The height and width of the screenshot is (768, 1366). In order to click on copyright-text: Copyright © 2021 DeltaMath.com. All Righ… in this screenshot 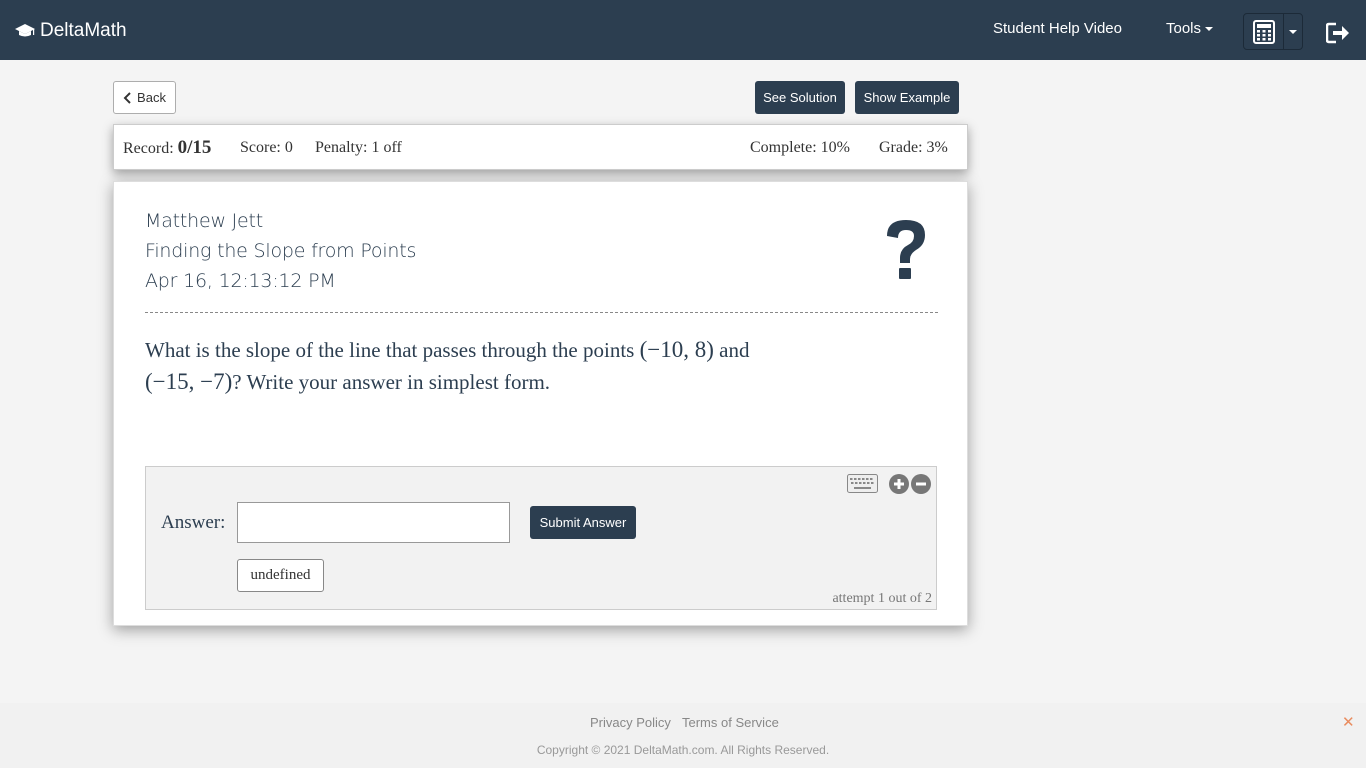, I will do `click(683, 750)`.